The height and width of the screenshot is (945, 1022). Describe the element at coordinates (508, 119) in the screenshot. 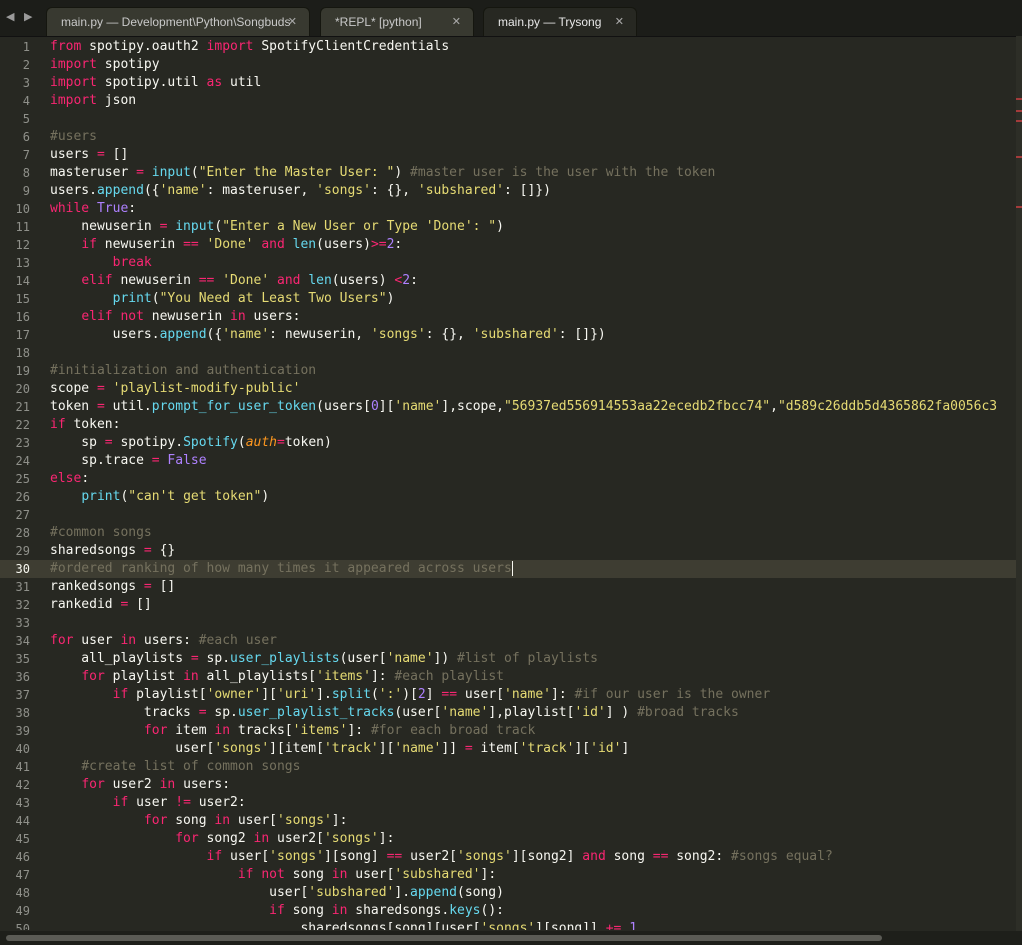

I see `code-line: 5` at that location.